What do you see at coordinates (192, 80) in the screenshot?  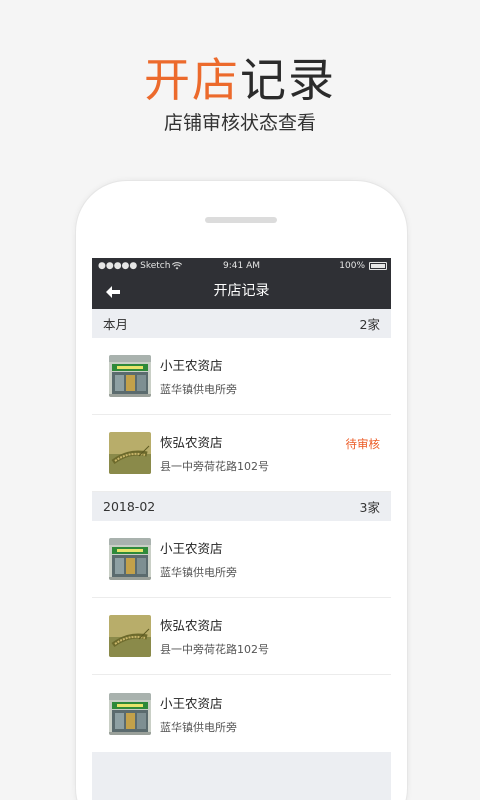 I see `hero-title-accent: 开店` at bounding box center [192, 80].